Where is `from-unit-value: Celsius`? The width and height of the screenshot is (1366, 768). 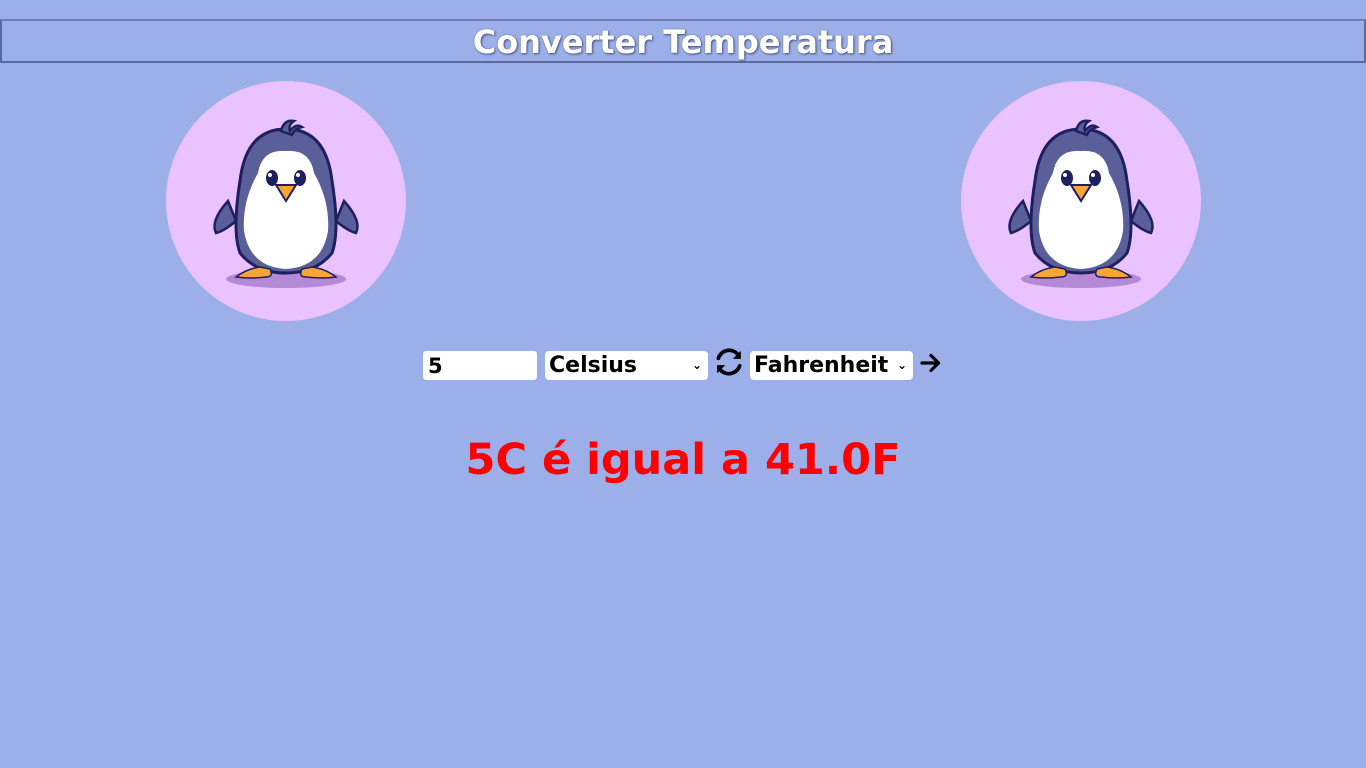
from-unit-value: Celsius is located at coordinates (593, 365).